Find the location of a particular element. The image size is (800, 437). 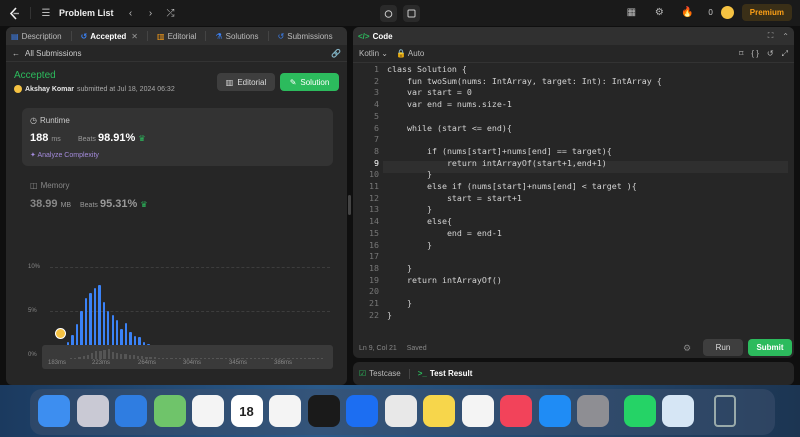

chrome-app-icon is located at coordinates (400, 411).